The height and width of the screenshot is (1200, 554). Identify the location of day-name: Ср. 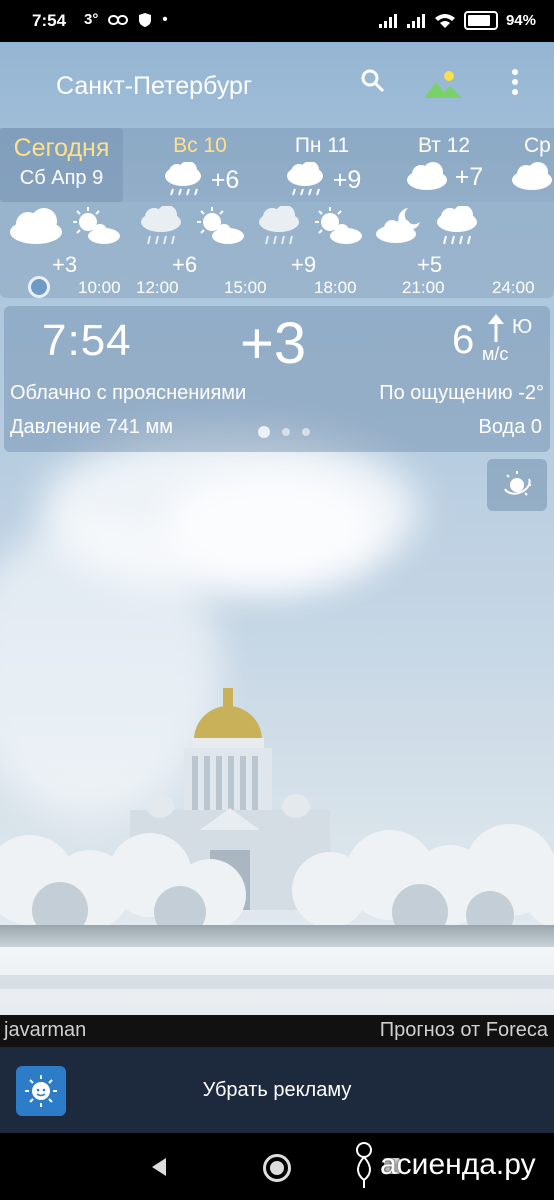
(537, 145).